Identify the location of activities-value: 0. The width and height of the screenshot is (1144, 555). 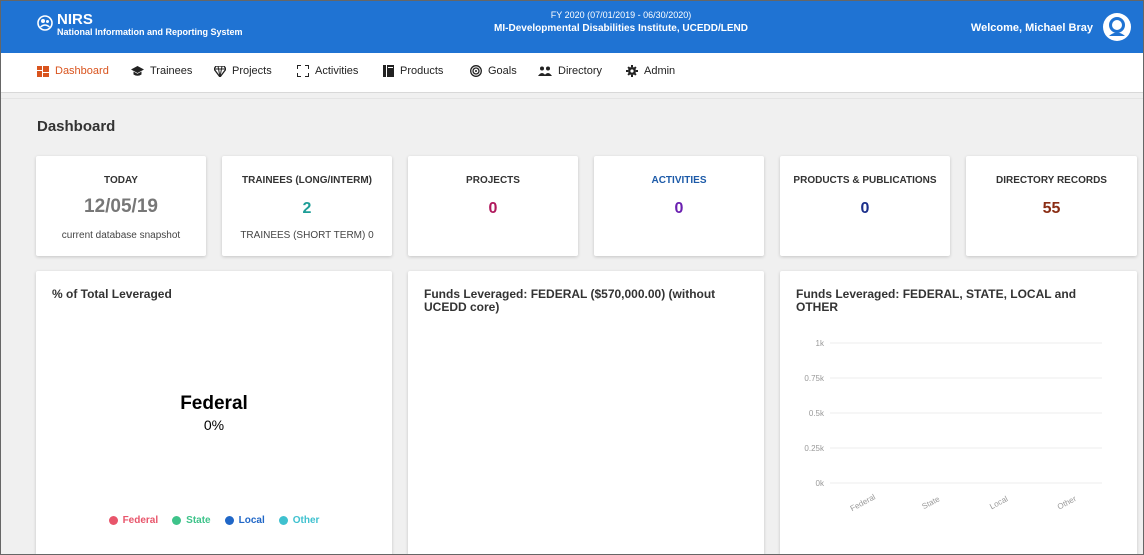
(679, 208).